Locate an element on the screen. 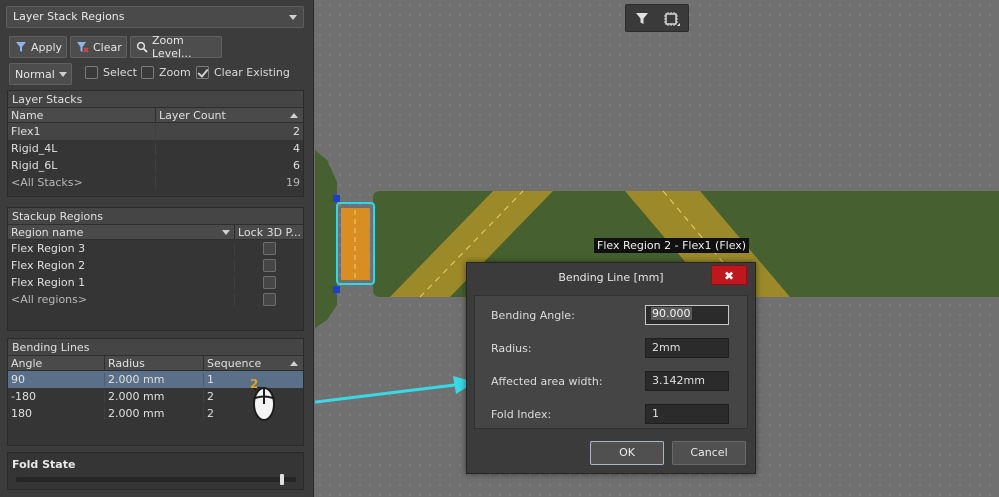 This screenshot has height=497, width=999. filter-mode-dropdown: Normal is located at coordinates (40, 74).